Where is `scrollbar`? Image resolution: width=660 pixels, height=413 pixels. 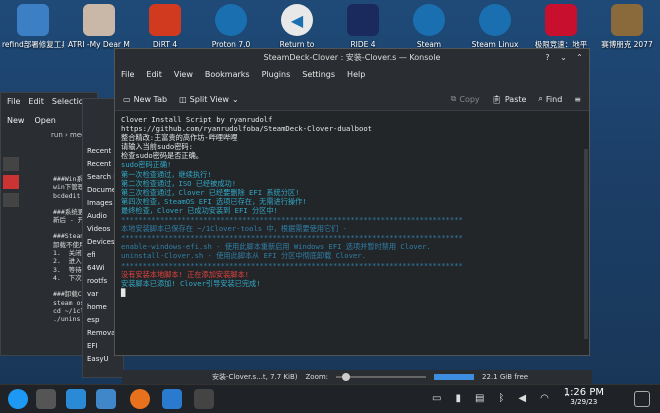 scrollbar is located at coordinates (586, 244).